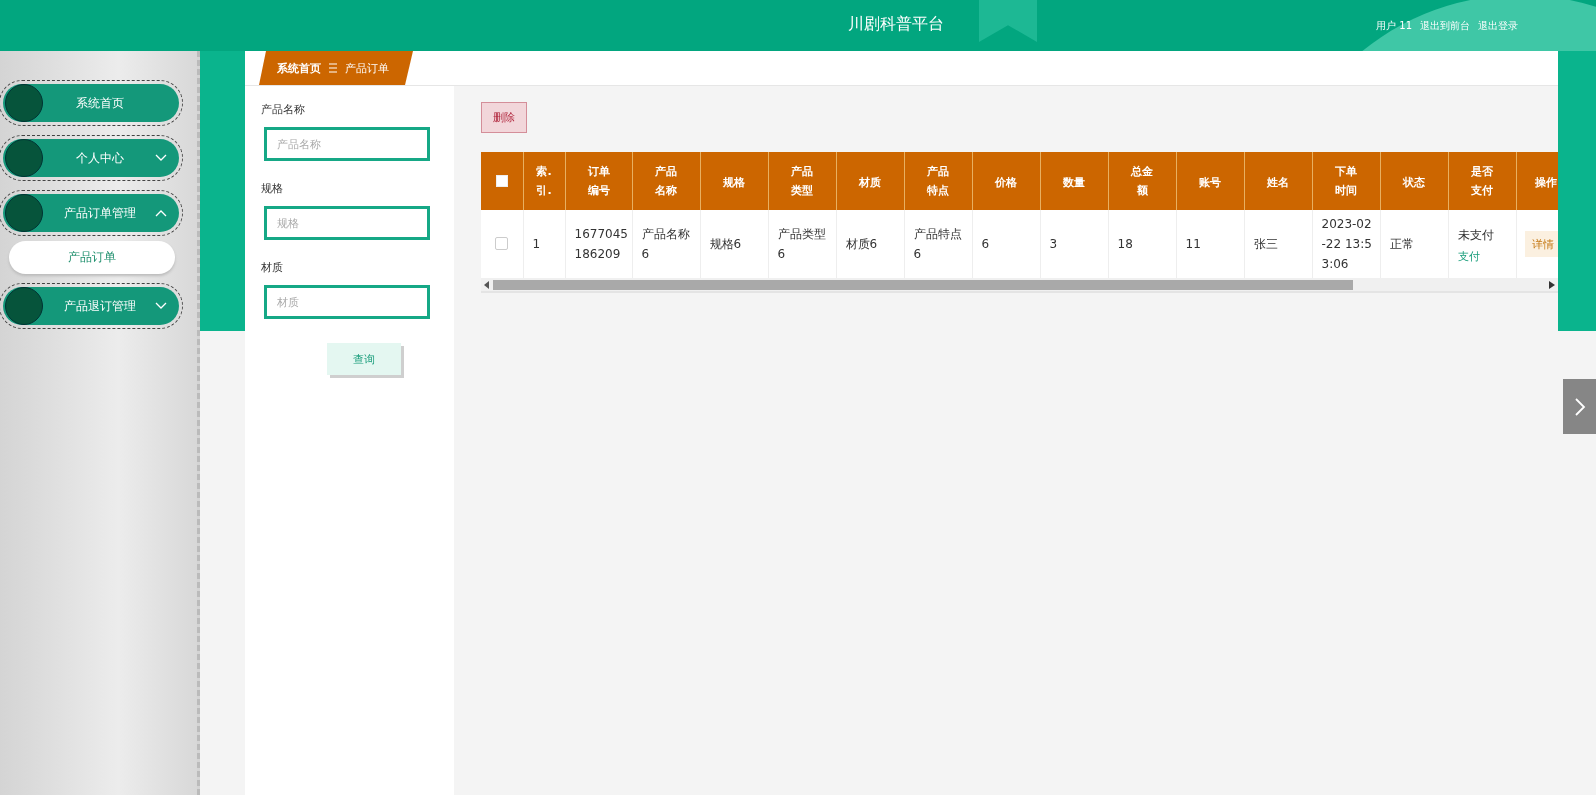  Describe the element at coordinates (1552, 284) in the screenshot. I see `triangle-right-icon` at that location.